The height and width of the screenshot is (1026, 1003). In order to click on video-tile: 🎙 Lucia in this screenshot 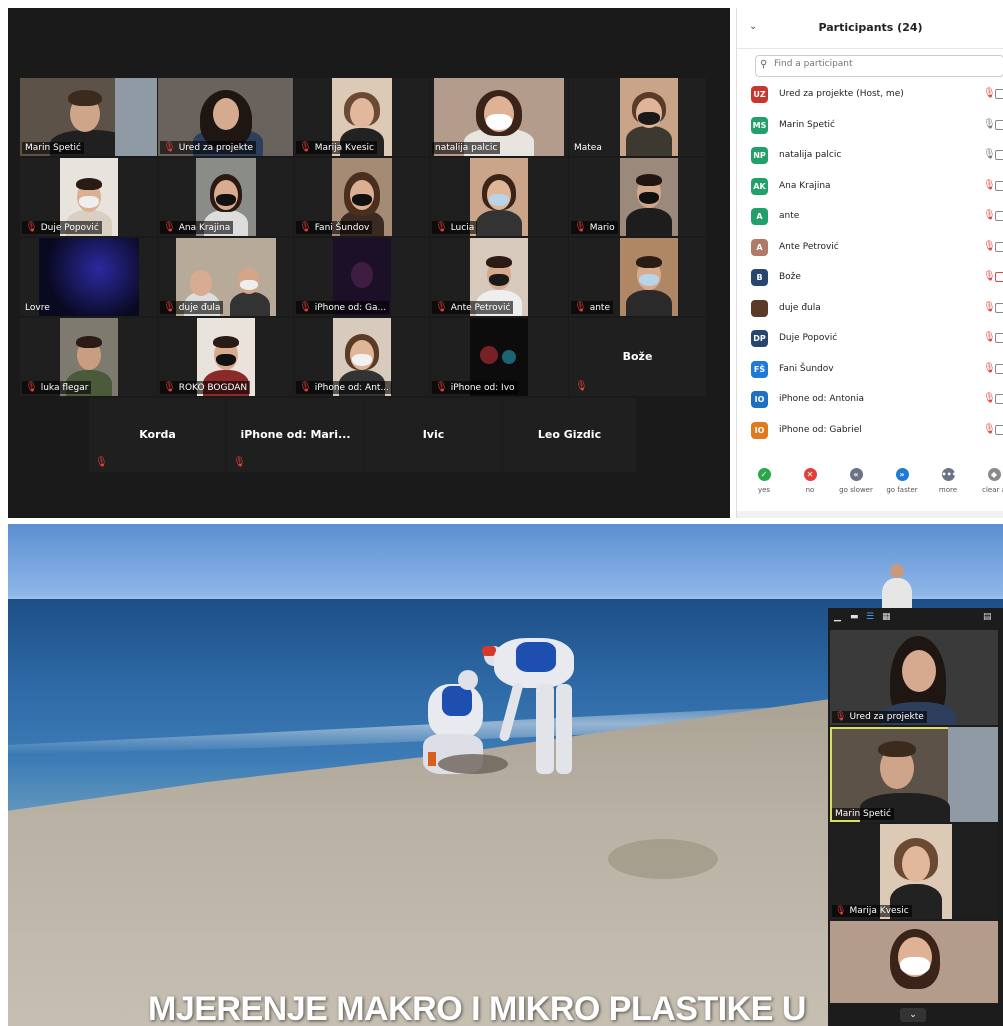, I will do `click(499, 197)`.